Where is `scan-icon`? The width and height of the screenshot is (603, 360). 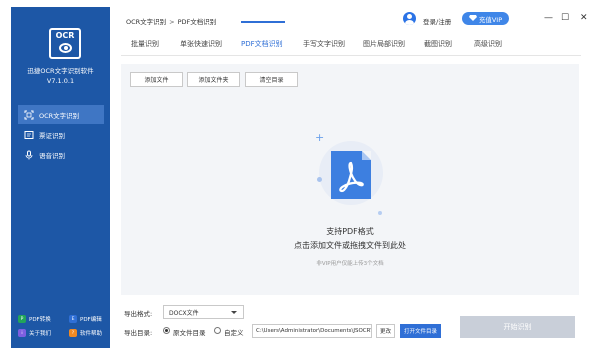 scan-icon is located at coordinates (29, 115).